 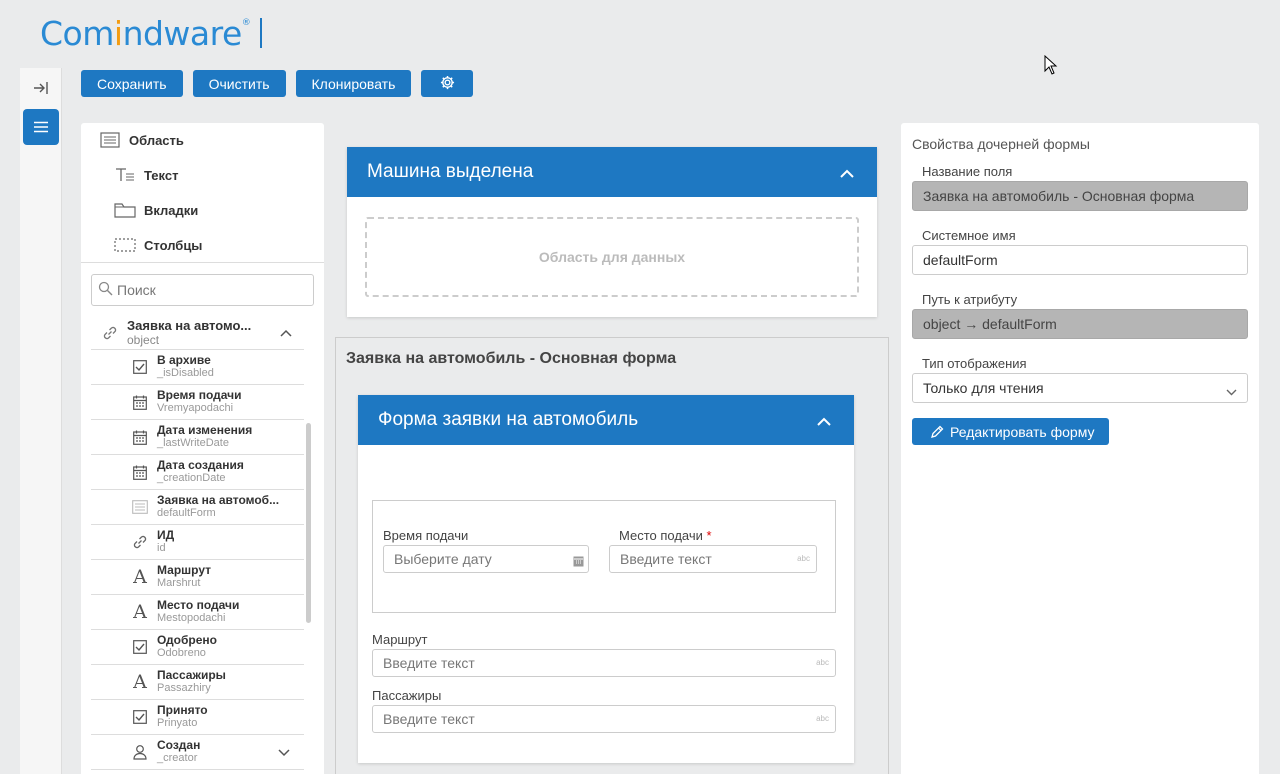 I want to click on item-title: Принято, so click(x=182, y=710).